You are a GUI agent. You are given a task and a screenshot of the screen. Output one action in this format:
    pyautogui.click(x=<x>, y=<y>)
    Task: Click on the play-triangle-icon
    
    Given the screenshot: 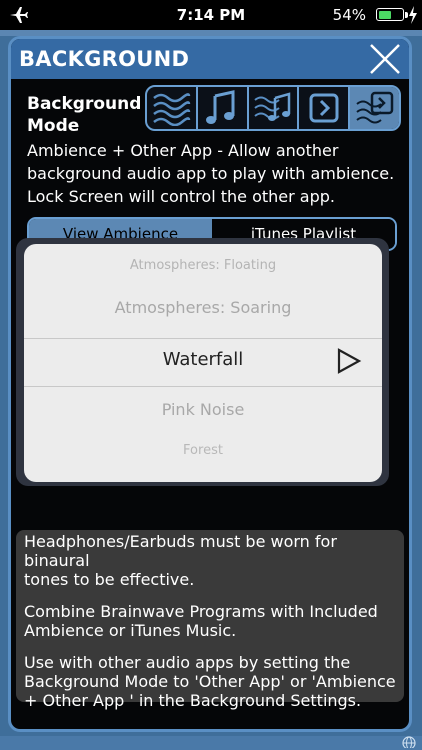 What is the action you would take?
    pyautogui.click(x=349, y=361)
    